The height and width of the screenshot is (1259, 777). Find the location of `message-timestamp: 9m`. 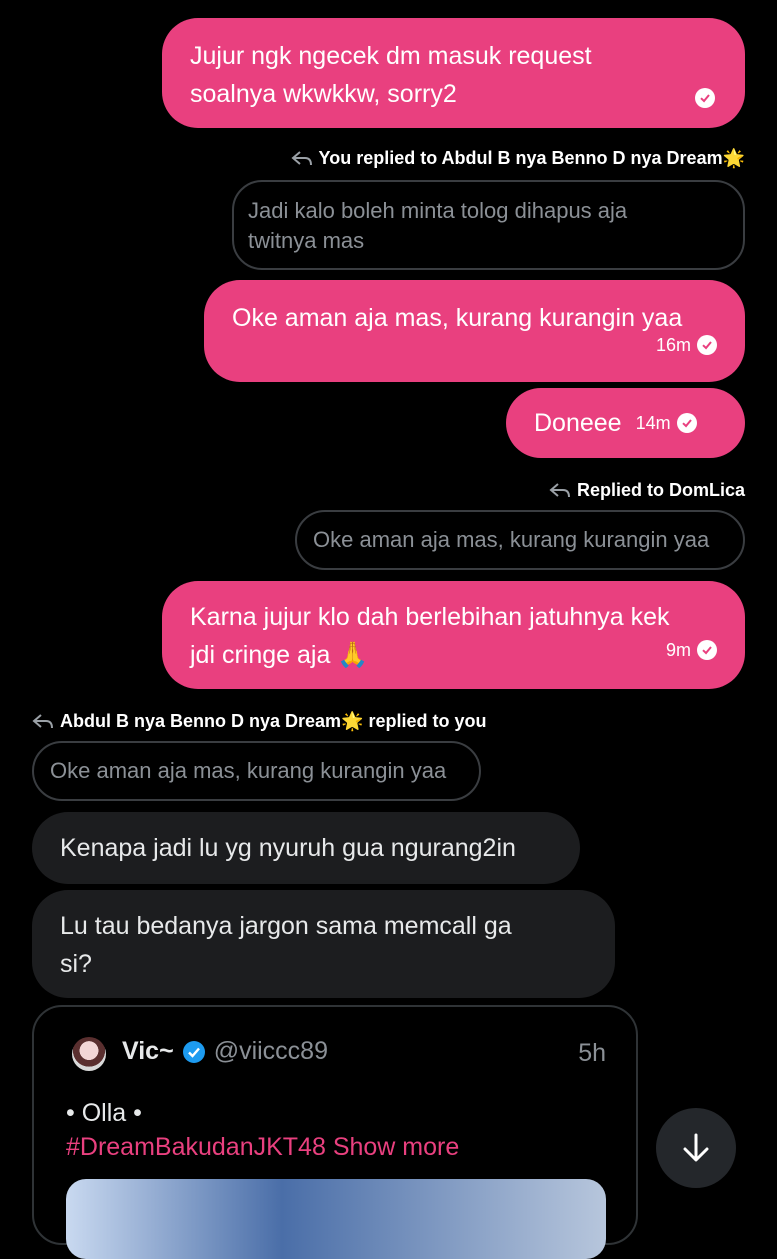

message-timestamp: 9m is located at coordinates (691, 650).